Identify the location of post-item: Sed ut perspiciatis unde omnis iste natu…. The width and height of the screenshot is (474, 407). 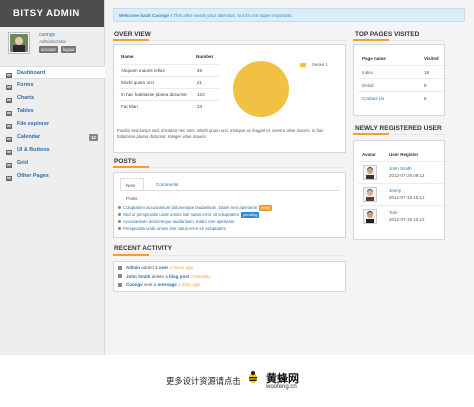
(188, 215).